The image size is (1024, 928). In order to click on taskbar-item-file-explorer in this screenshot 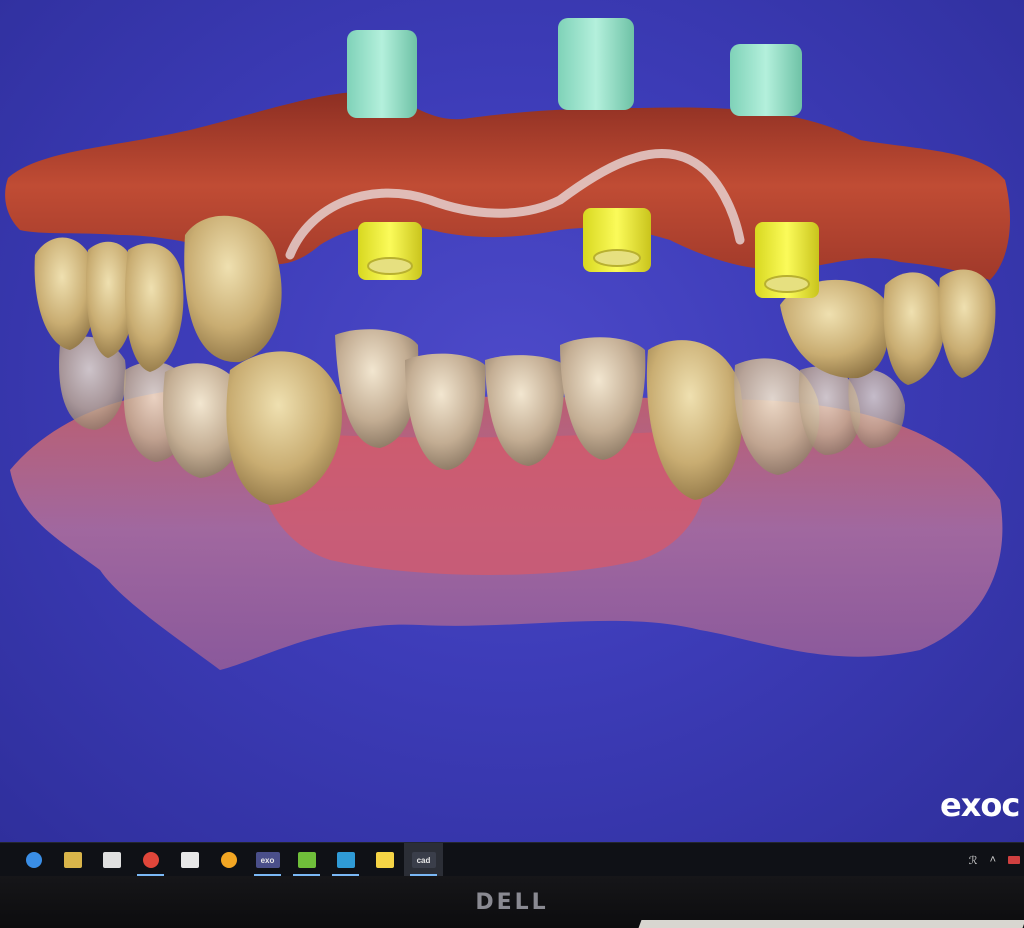, I will do `click(72, 860)`.